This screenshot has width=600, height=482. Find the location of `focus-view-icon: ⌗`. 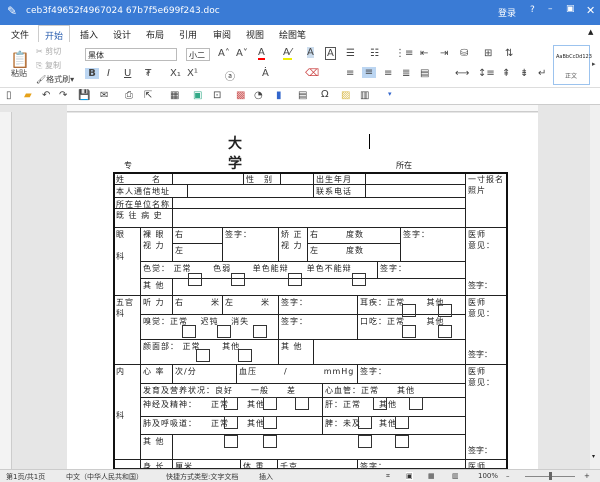

focus-view-icon: ⌗ is located at coordinates (388, 476).